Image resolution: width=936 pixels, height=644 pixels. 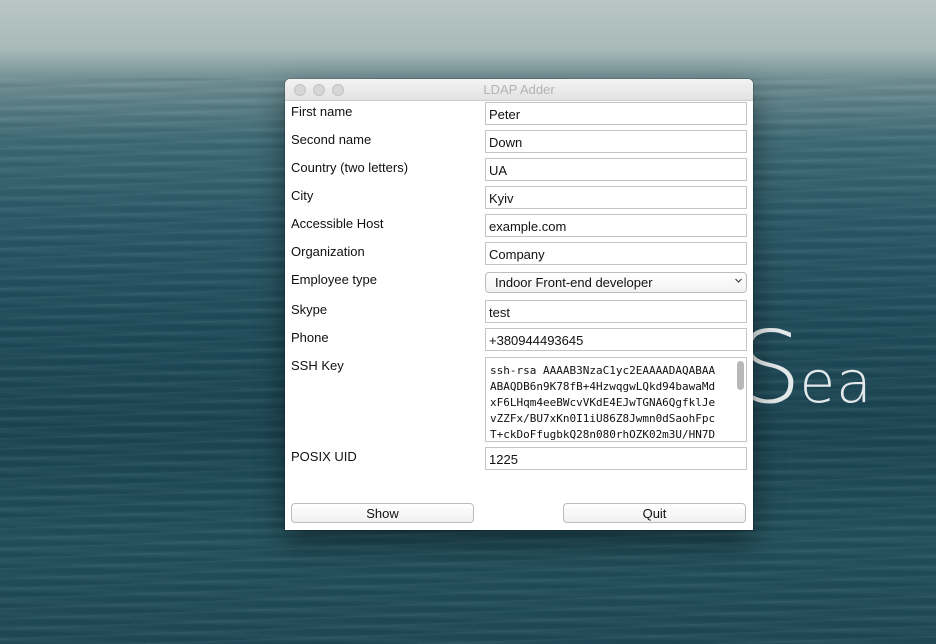 What do you see at coordinates (654, 513) in the screenshot?
I see `quit-button: Quit` at bounding box center [654, 513].